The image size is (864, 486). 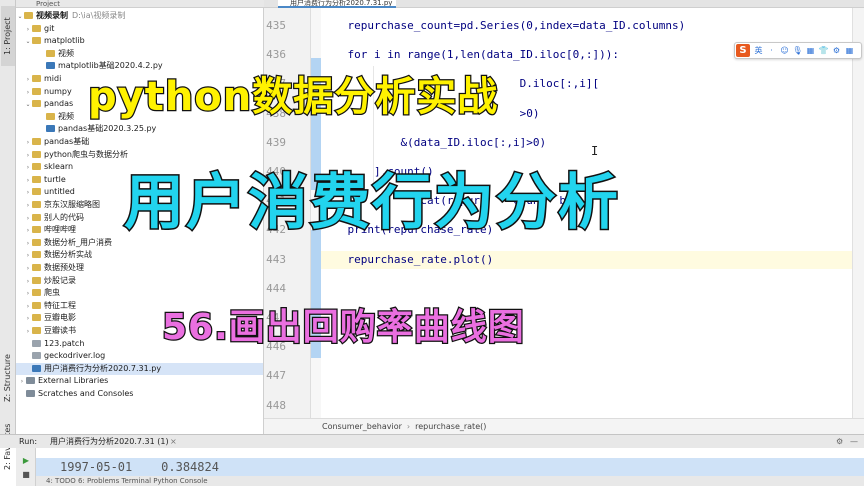 I want to click on tree-item-label: 京东汉服缩略图, so click(x=72, y=204).